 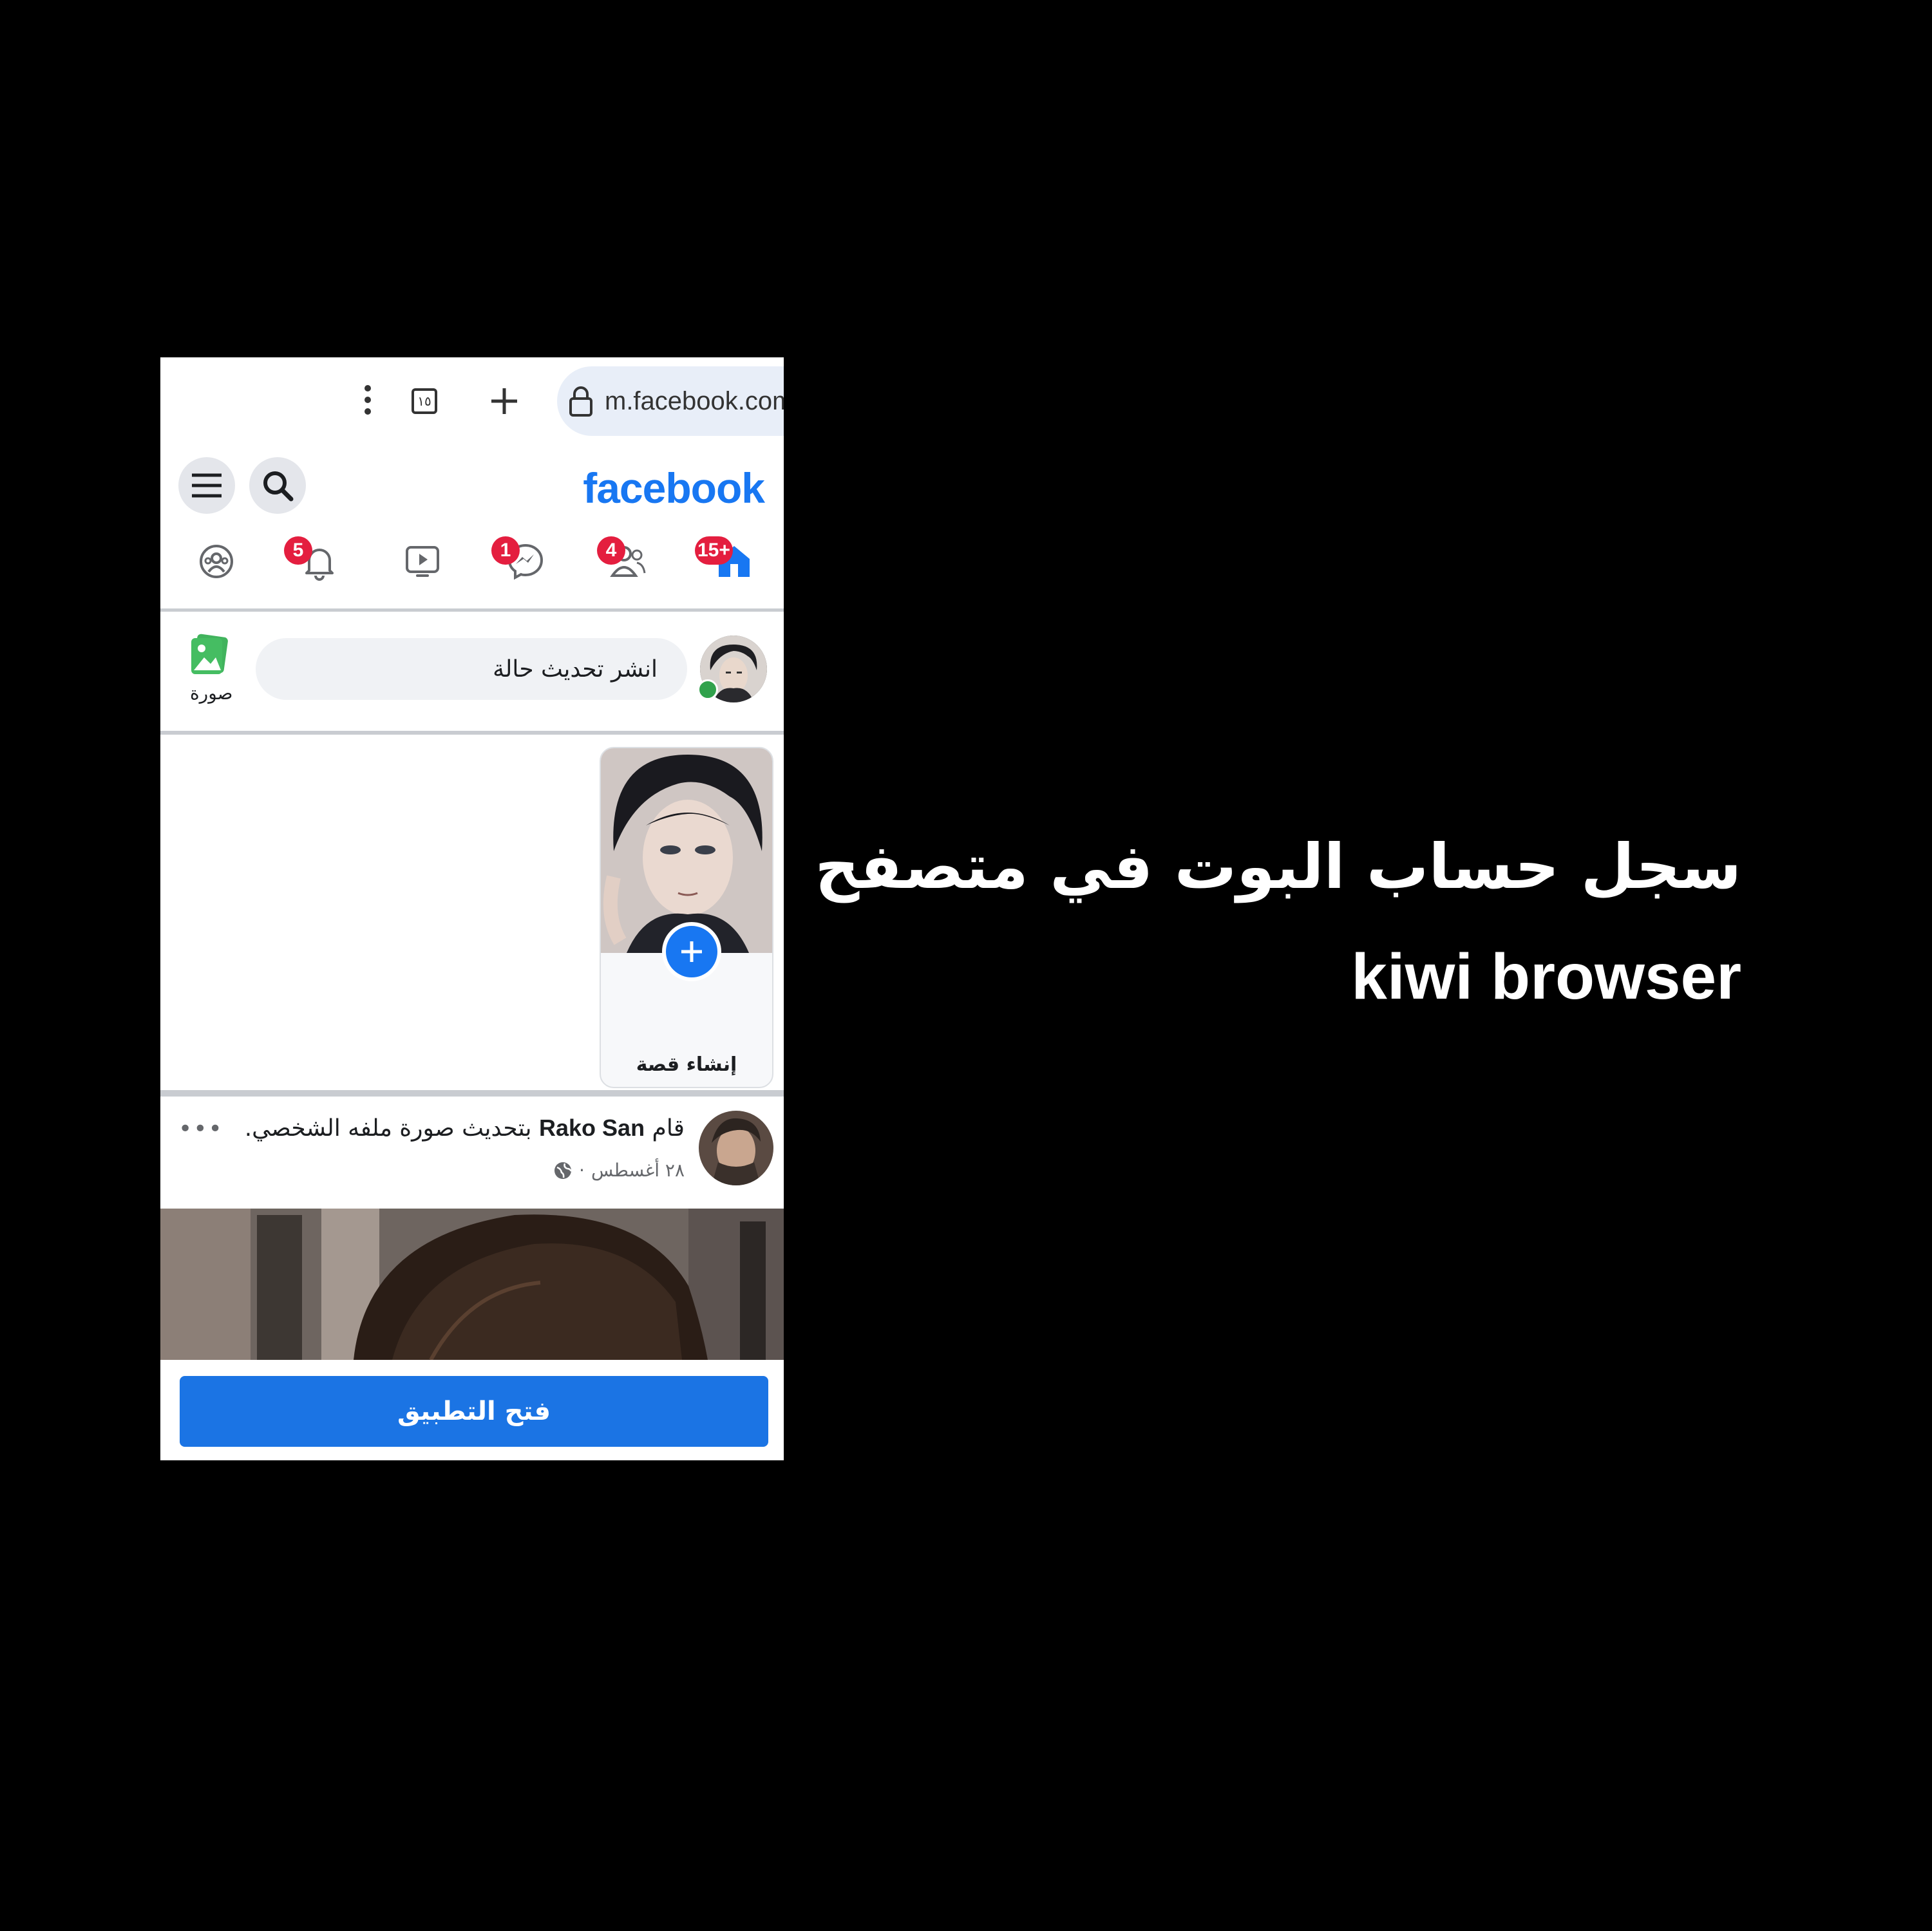 What do you see at coordinates (388, 1128) in the screenshot?
I see `post-action: بتحديث صورة ملفه الشخصي.` at bounding box center [388, 1128].